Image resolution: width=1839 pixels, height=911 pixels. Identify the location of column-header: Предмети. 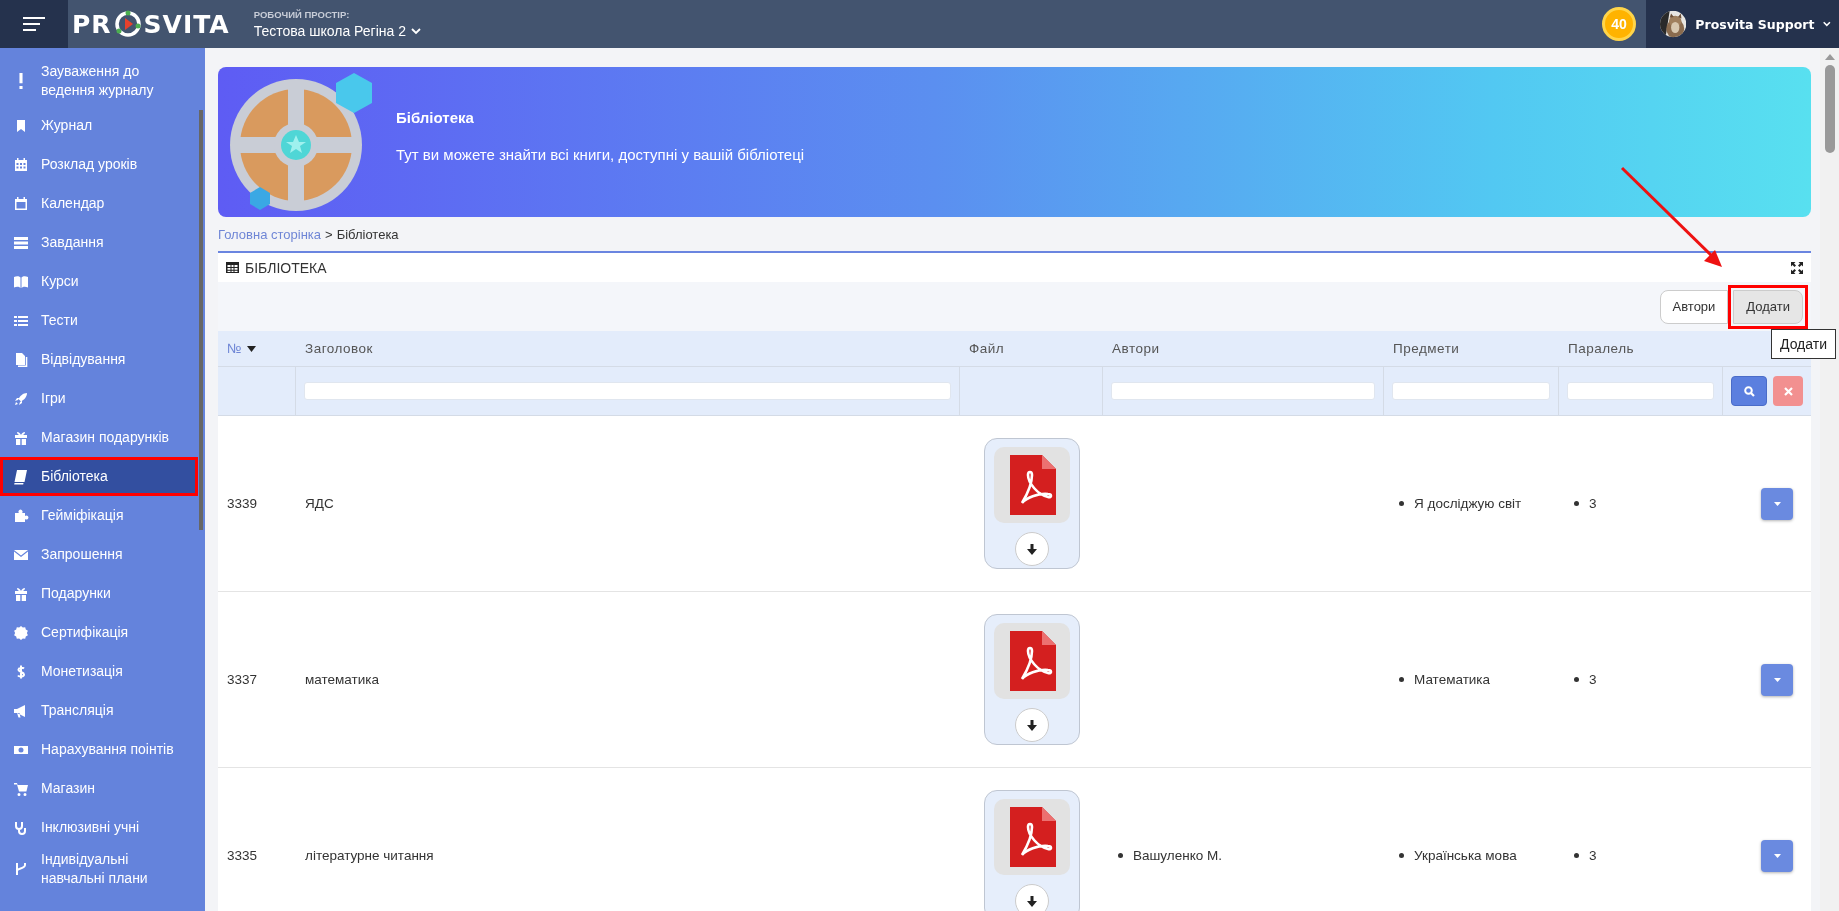
(1426, 348).